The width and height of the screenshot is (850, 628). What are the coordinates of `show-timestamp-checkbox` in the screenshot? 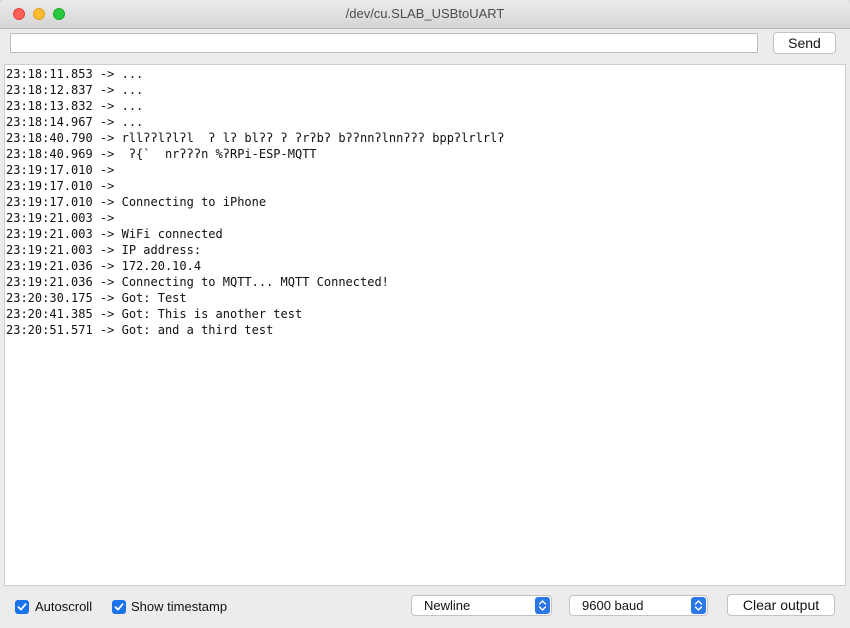 It's located at (119, 607).